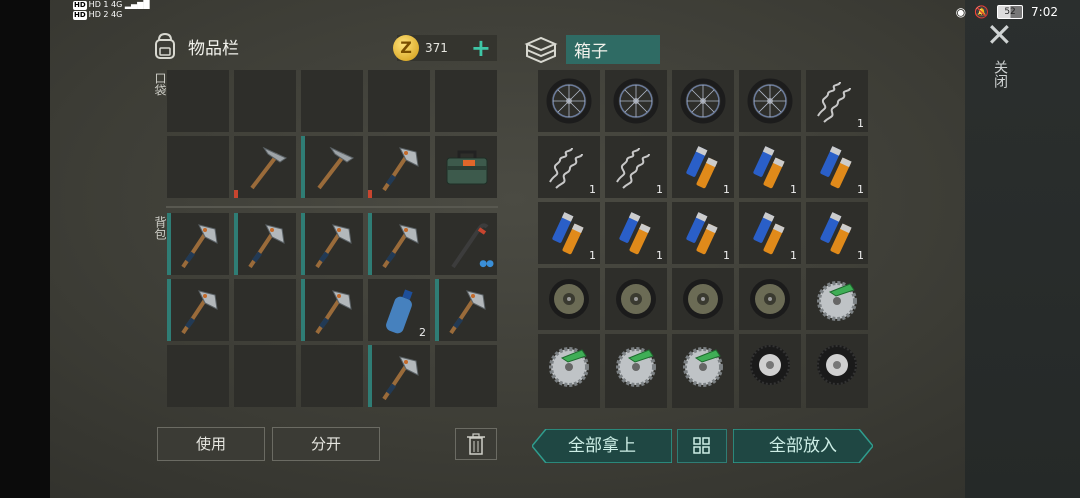 Image resolution: width=1080 pixels, height=498 pixels. What do you see at coordinates (481, 48) in the screenshot?
I see `add-coins-button: +` at bounding box center [481, 48].